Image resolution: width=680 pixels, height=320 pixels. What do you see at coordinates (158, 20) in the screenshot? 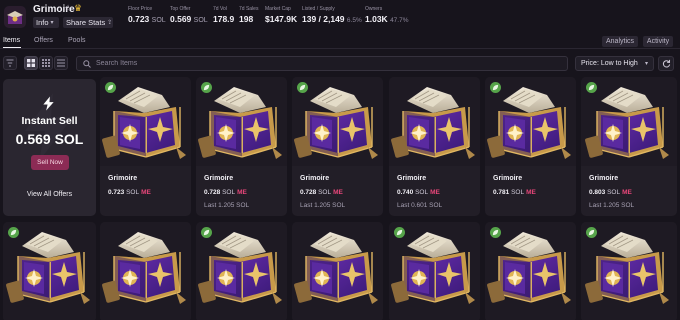
I see `stat-unit: SOL` at bounding box center [158, 20].